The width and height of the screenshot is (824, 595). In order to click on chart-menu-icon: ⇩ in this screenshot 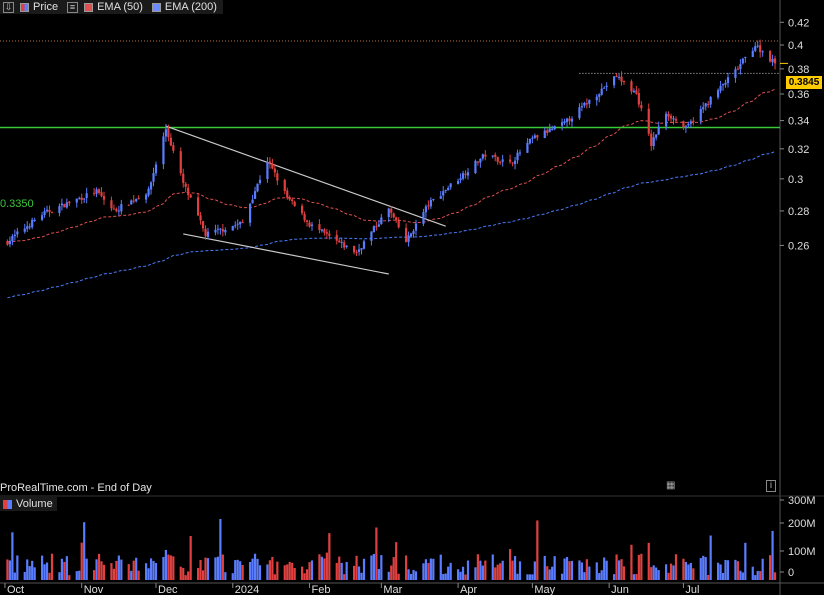, I will do `click(8, 7)`.